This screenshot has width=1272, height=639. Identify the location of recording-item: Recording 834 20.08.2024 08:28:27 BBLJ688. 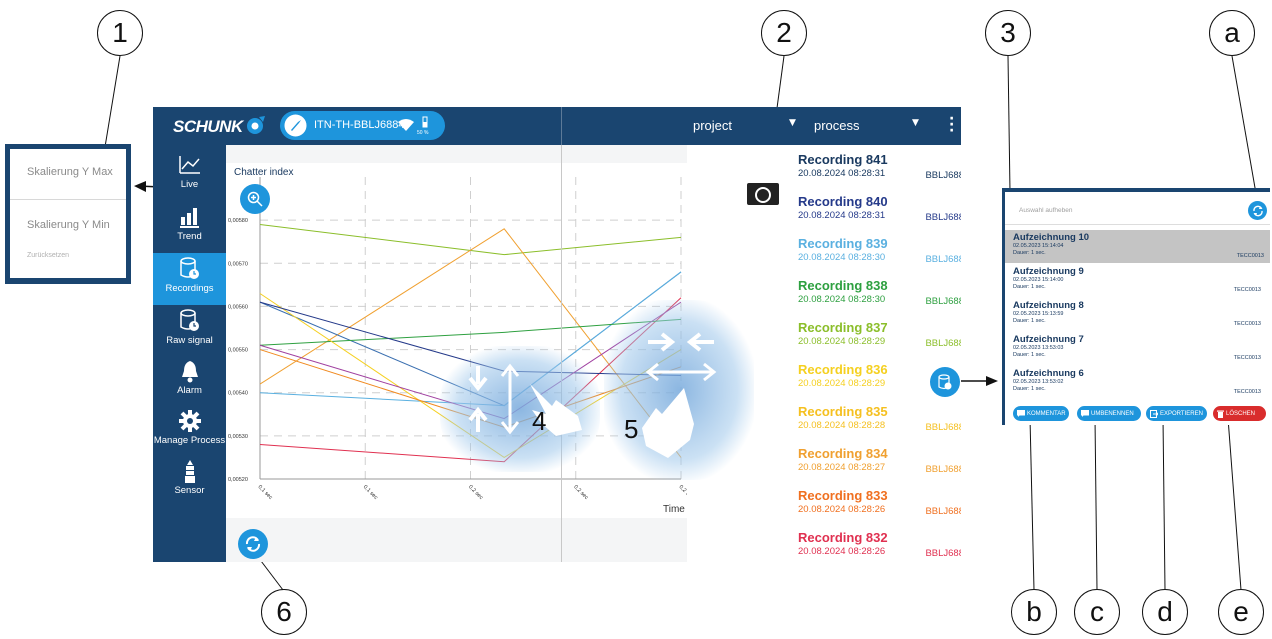
(879, 467).